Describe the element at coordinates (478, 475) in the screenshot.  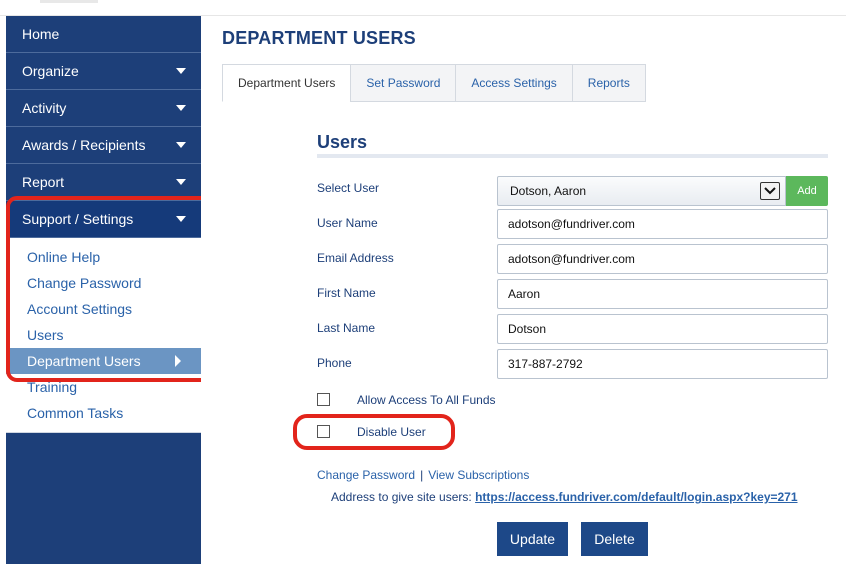
I see `view-subscriptions-link: View Subscriptions` at that location.